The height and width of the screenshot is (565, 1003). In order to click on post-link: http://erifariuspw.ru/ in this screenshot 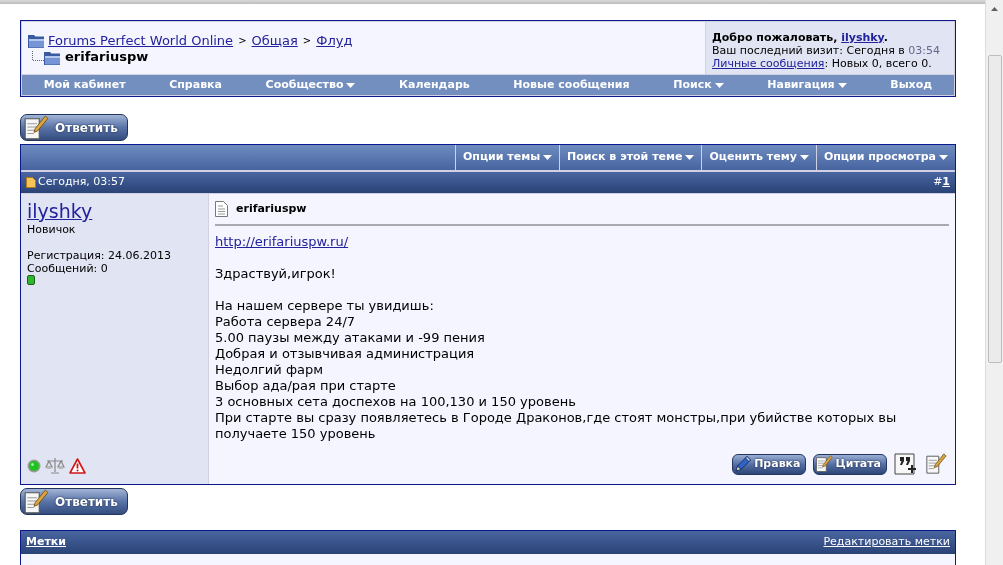, I will do `click(282, 242)`.